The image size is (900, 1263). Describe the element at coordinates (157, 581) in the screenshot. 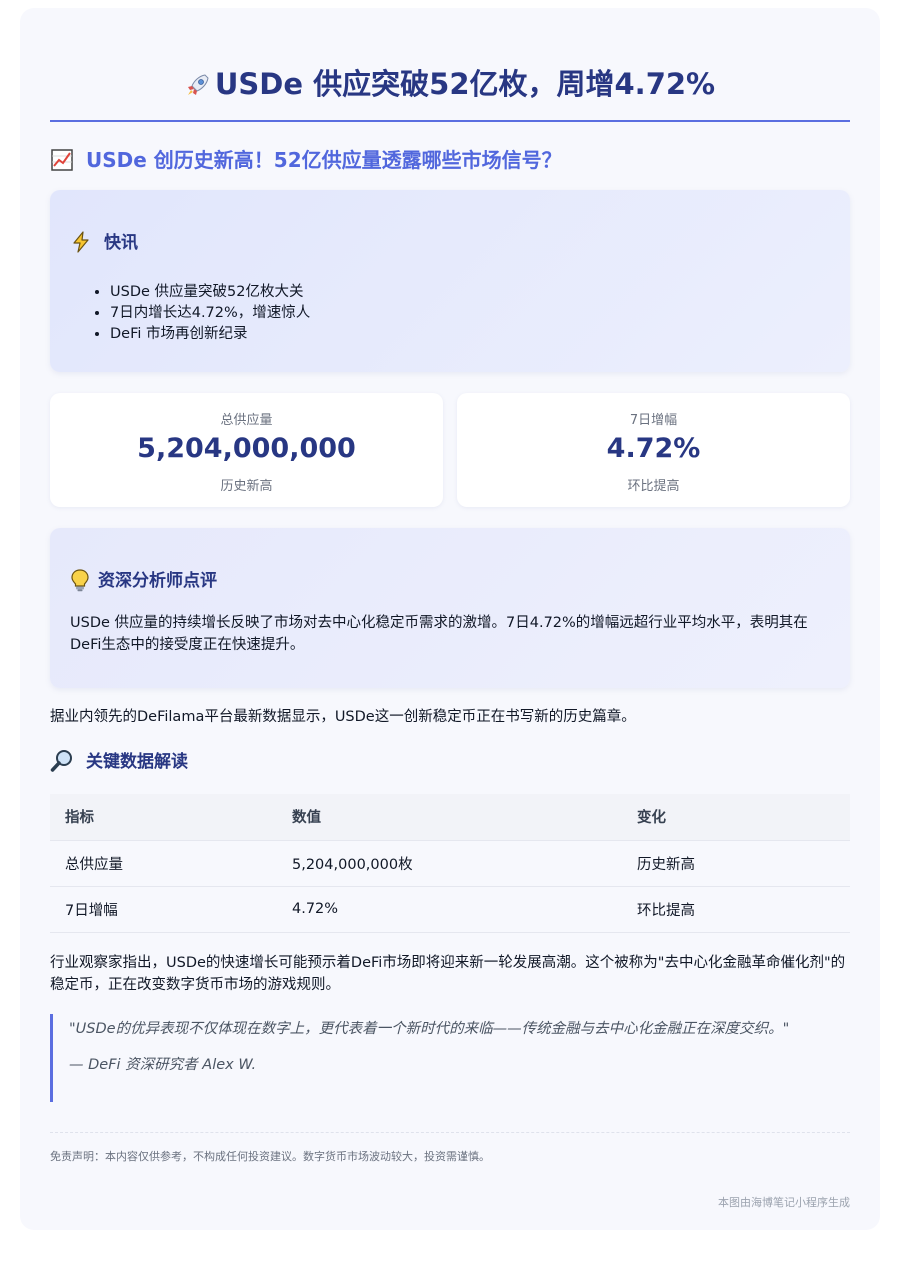

I see `analyst-comment-title-text: 资深分析师点评` at that location.